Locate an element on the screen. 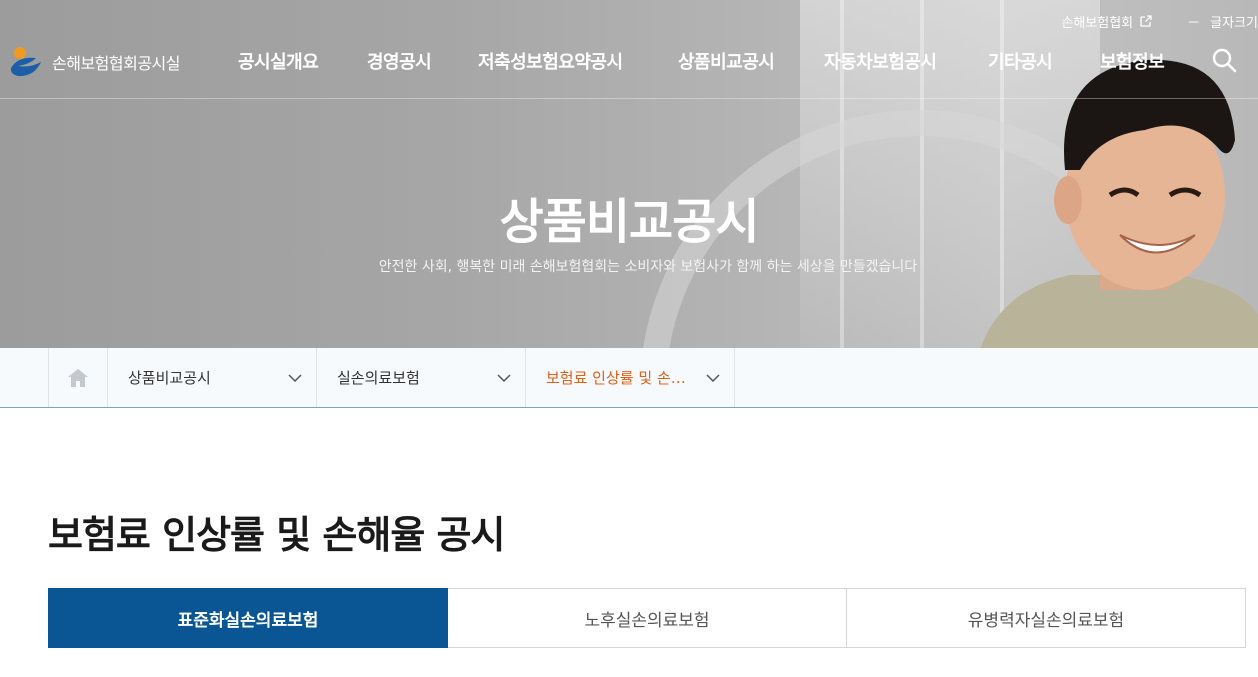 The image size is (1258, 677). breadcrumb-dropdown-level3: 보험료 인상률 및 손해율 공시 is located at coordinates (630, 377).